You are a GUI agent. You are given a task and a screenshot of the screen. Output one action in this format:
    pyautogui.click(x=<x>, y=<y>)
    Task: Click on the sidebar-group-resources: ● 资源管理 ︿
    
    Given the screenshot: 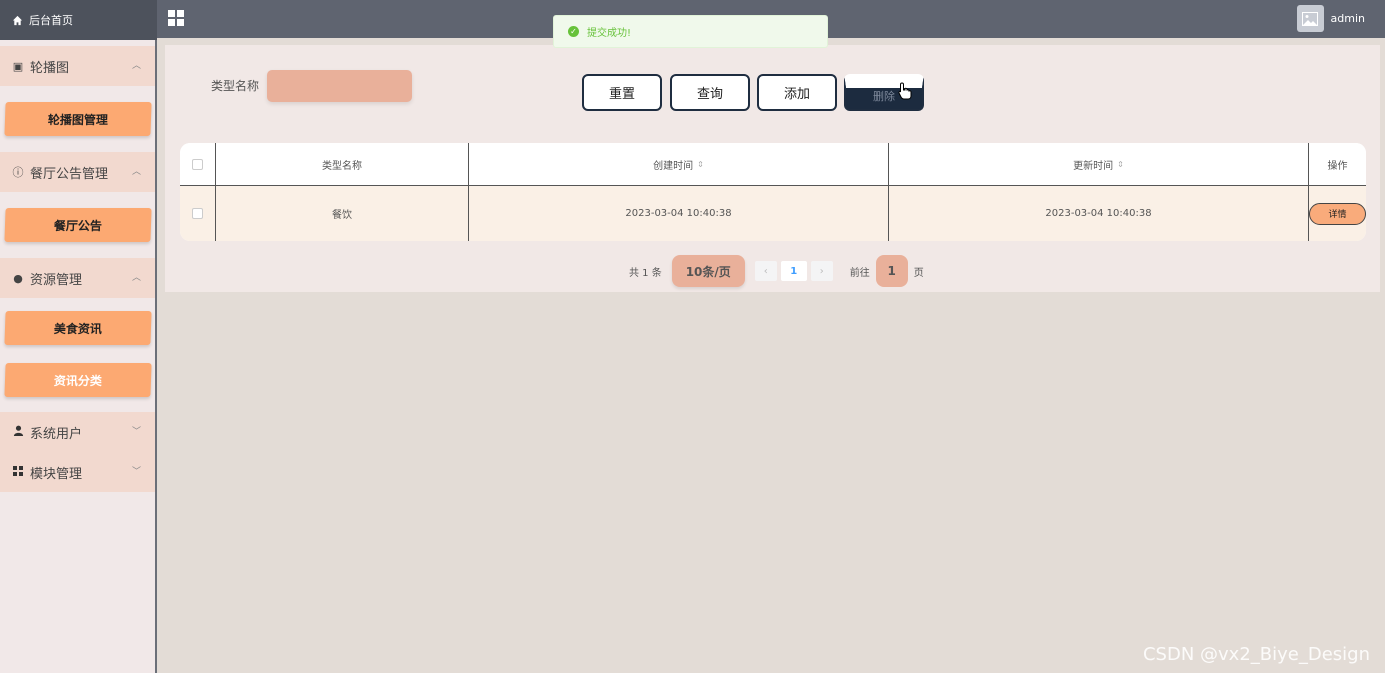 What is the action you would take?
    pyautogui.click(x=77, y=278)
    